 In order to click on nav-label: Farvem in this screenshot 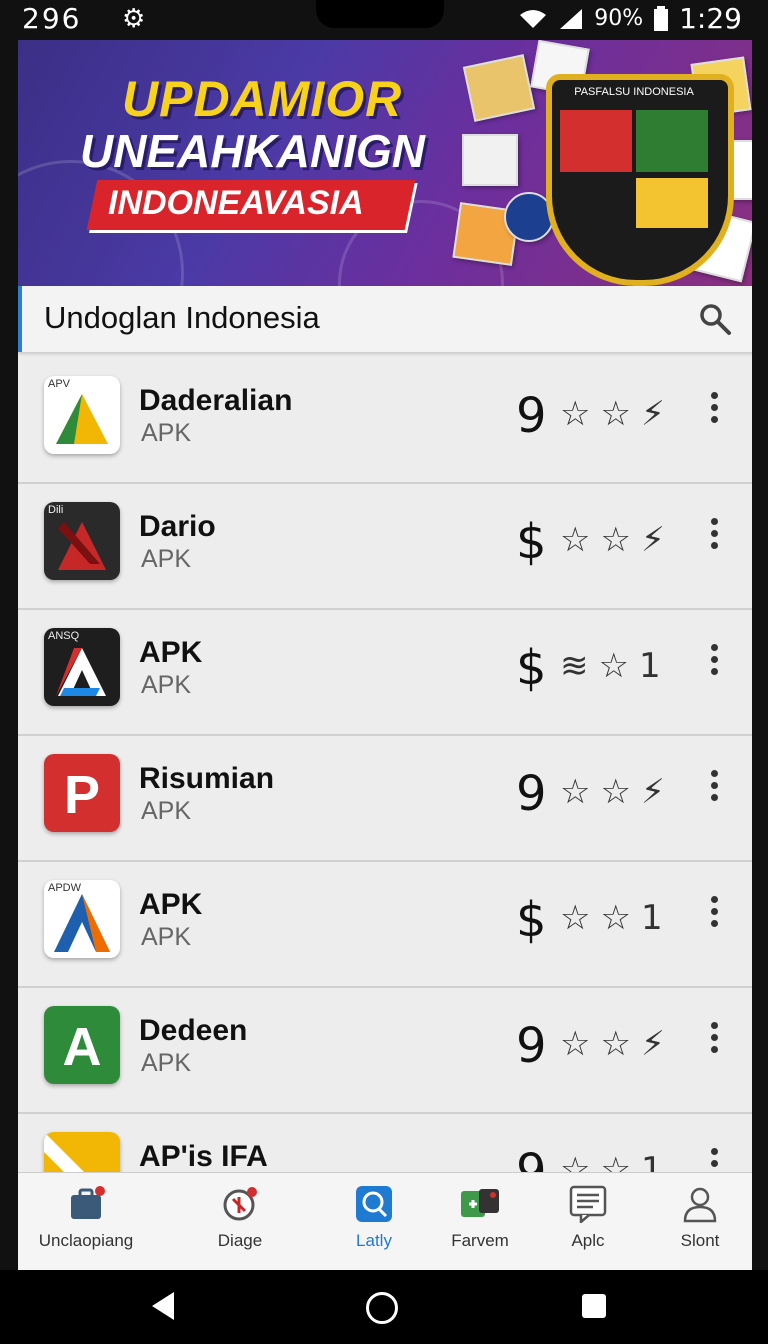, I will do `click(480, 1240)`.